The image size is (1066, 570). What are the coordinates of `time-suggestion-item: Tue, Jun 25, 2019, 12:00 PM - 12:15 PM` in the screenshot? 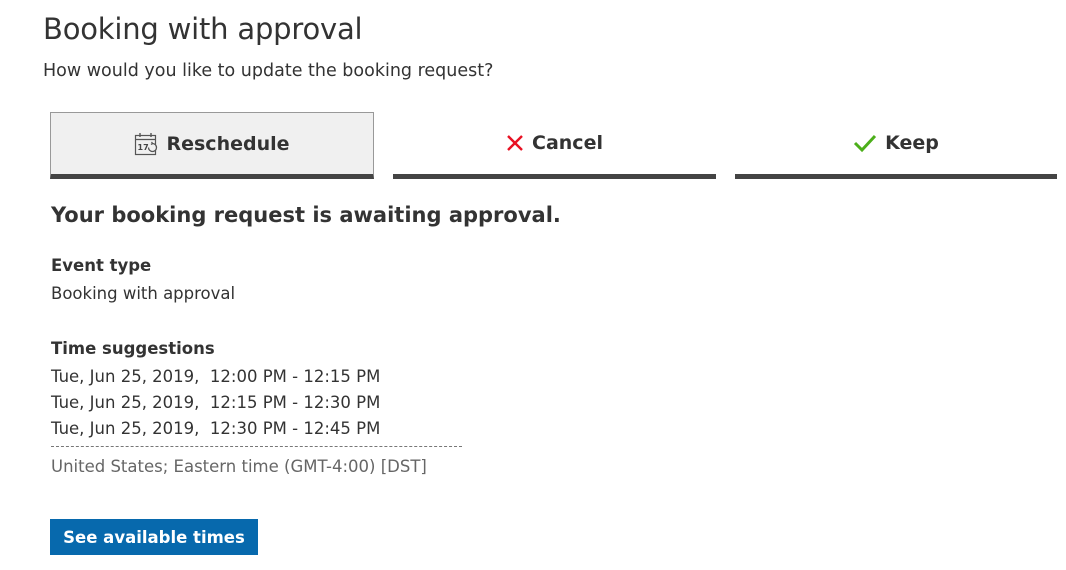 It's located at (216, 376).